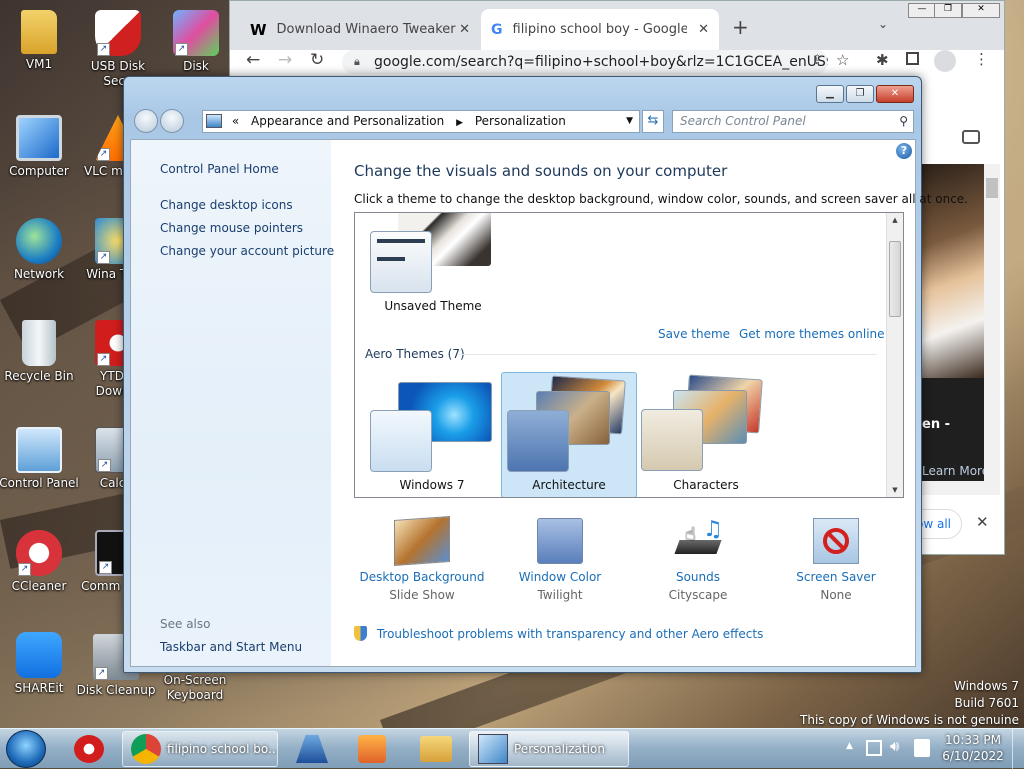 The width and height of the screenshot is (1024, 769). What do you see at coordinates (433, 306) in the screenshot?
I see `unsaved-theme-label: Unsaved Theme` at bounding box center [433, 306].